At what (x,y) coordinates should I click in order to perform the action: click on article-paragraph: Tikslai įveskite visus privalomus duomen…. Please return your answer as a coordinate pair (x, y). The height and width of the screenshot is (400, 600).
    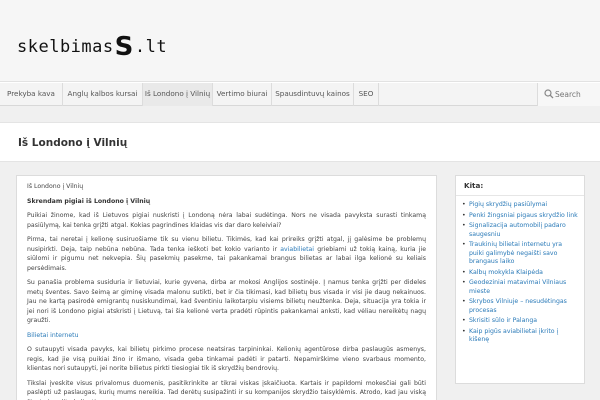
    Looking at the image, I should click on (226, 389).